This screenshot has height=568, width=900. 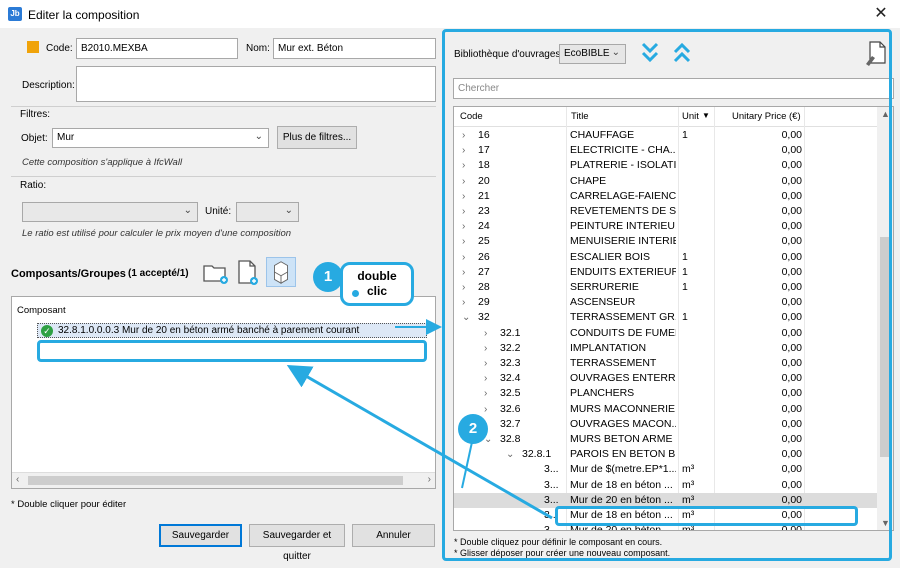 I want to click on folder-add-icon, so click(x=215, y=274).